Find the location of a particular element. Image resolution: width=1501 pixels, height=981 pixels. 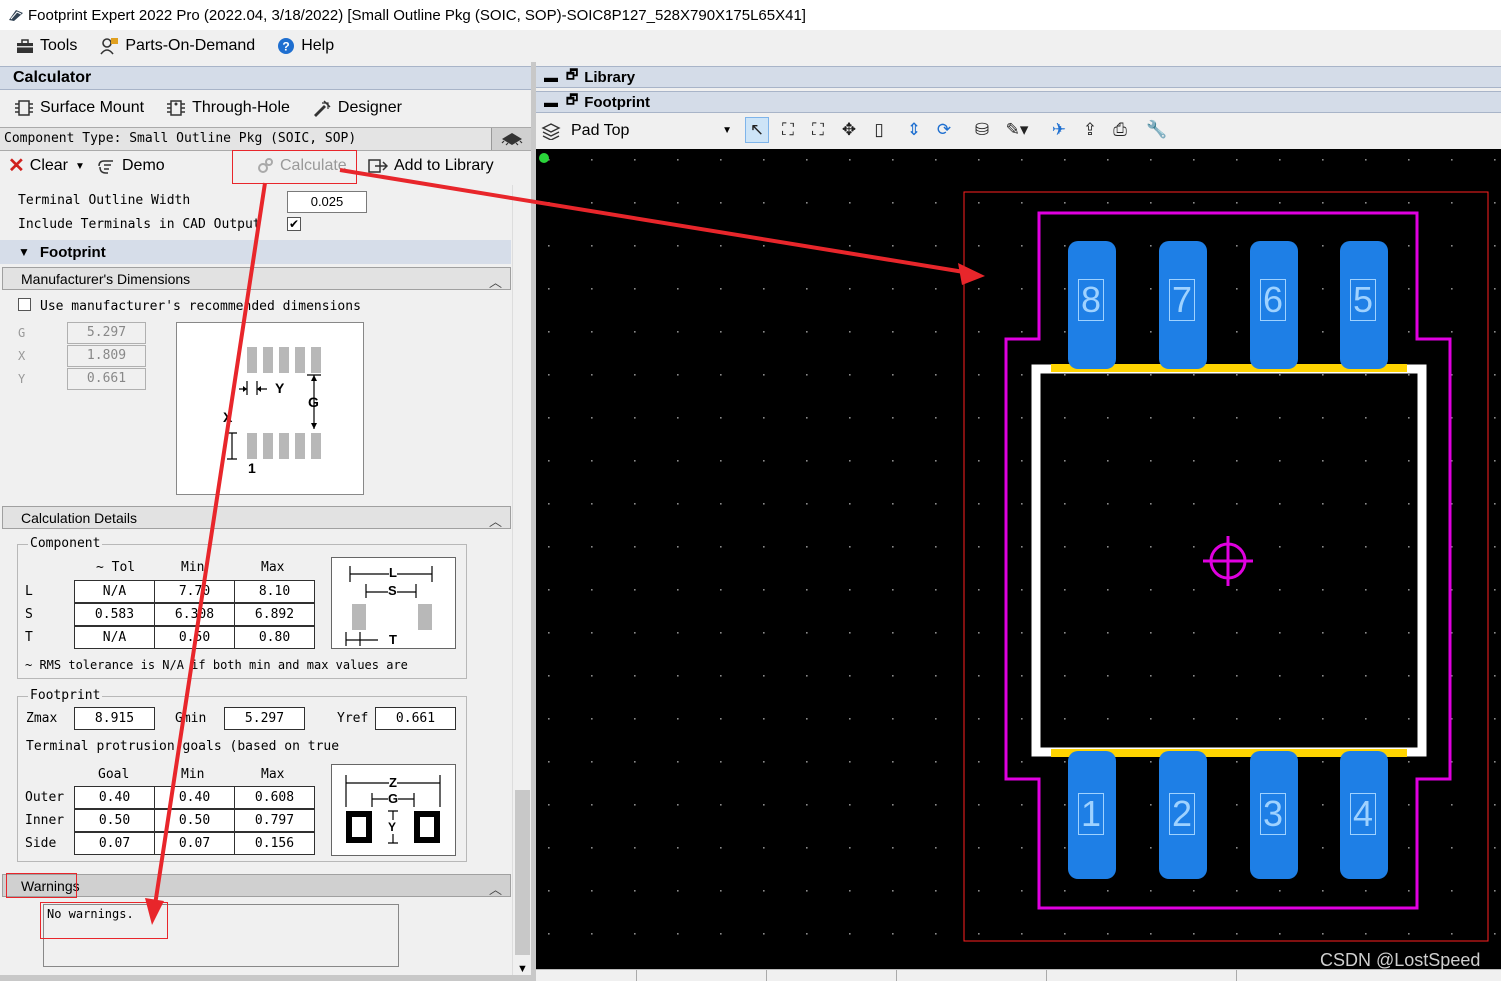

component-type-selector is located at coordinates (511, 139).